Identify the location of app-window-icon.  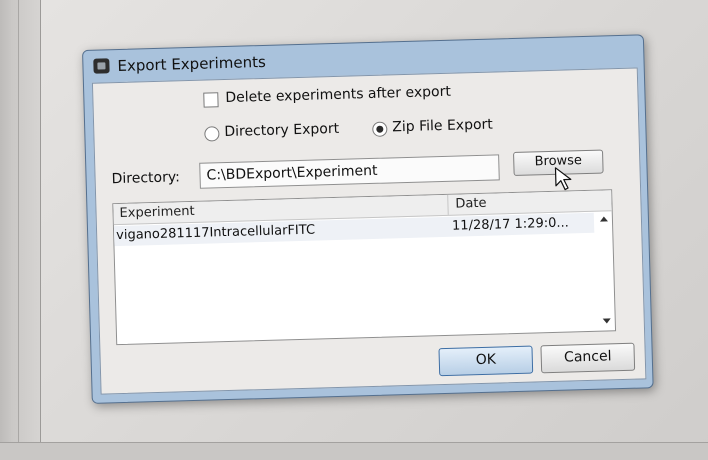
(101, 66).